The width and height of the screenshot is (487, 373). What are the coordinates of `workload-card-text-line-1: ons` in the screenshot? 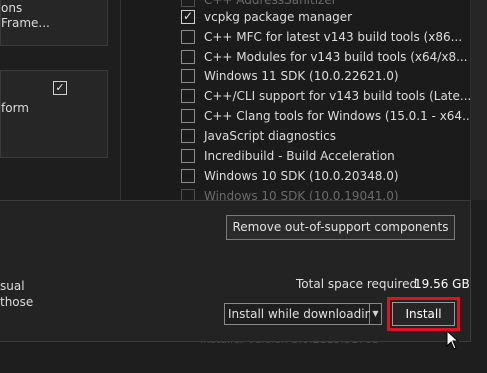 It's located at (12, 8).